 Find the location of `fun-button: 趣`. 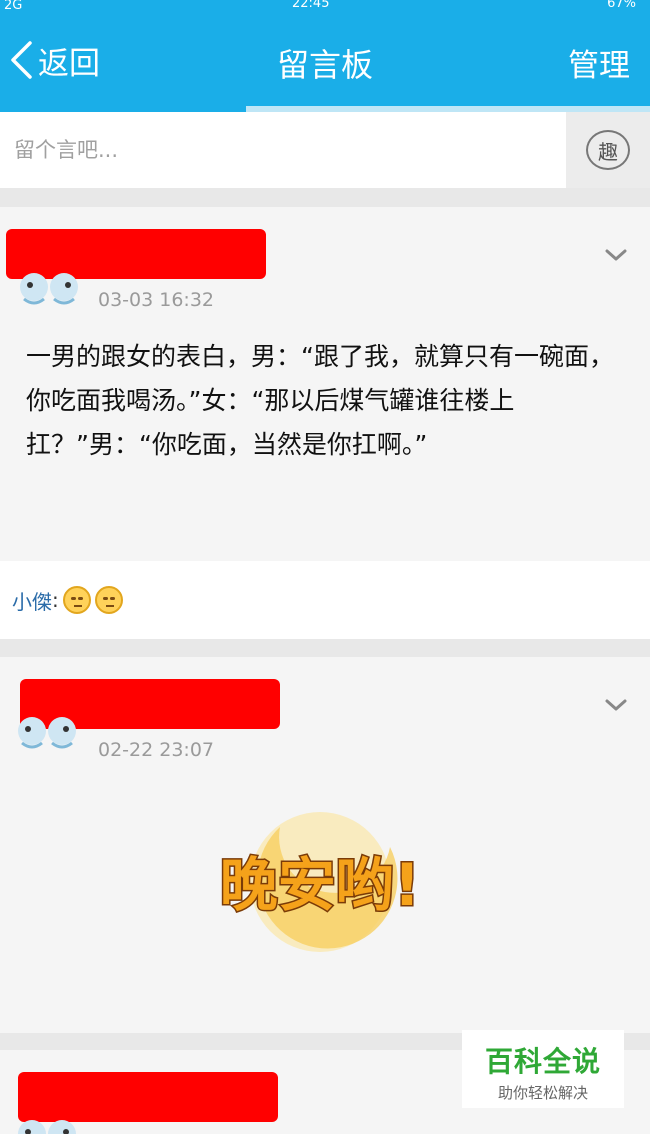

fun-button: 趣 is located at coordinates (608, 150).